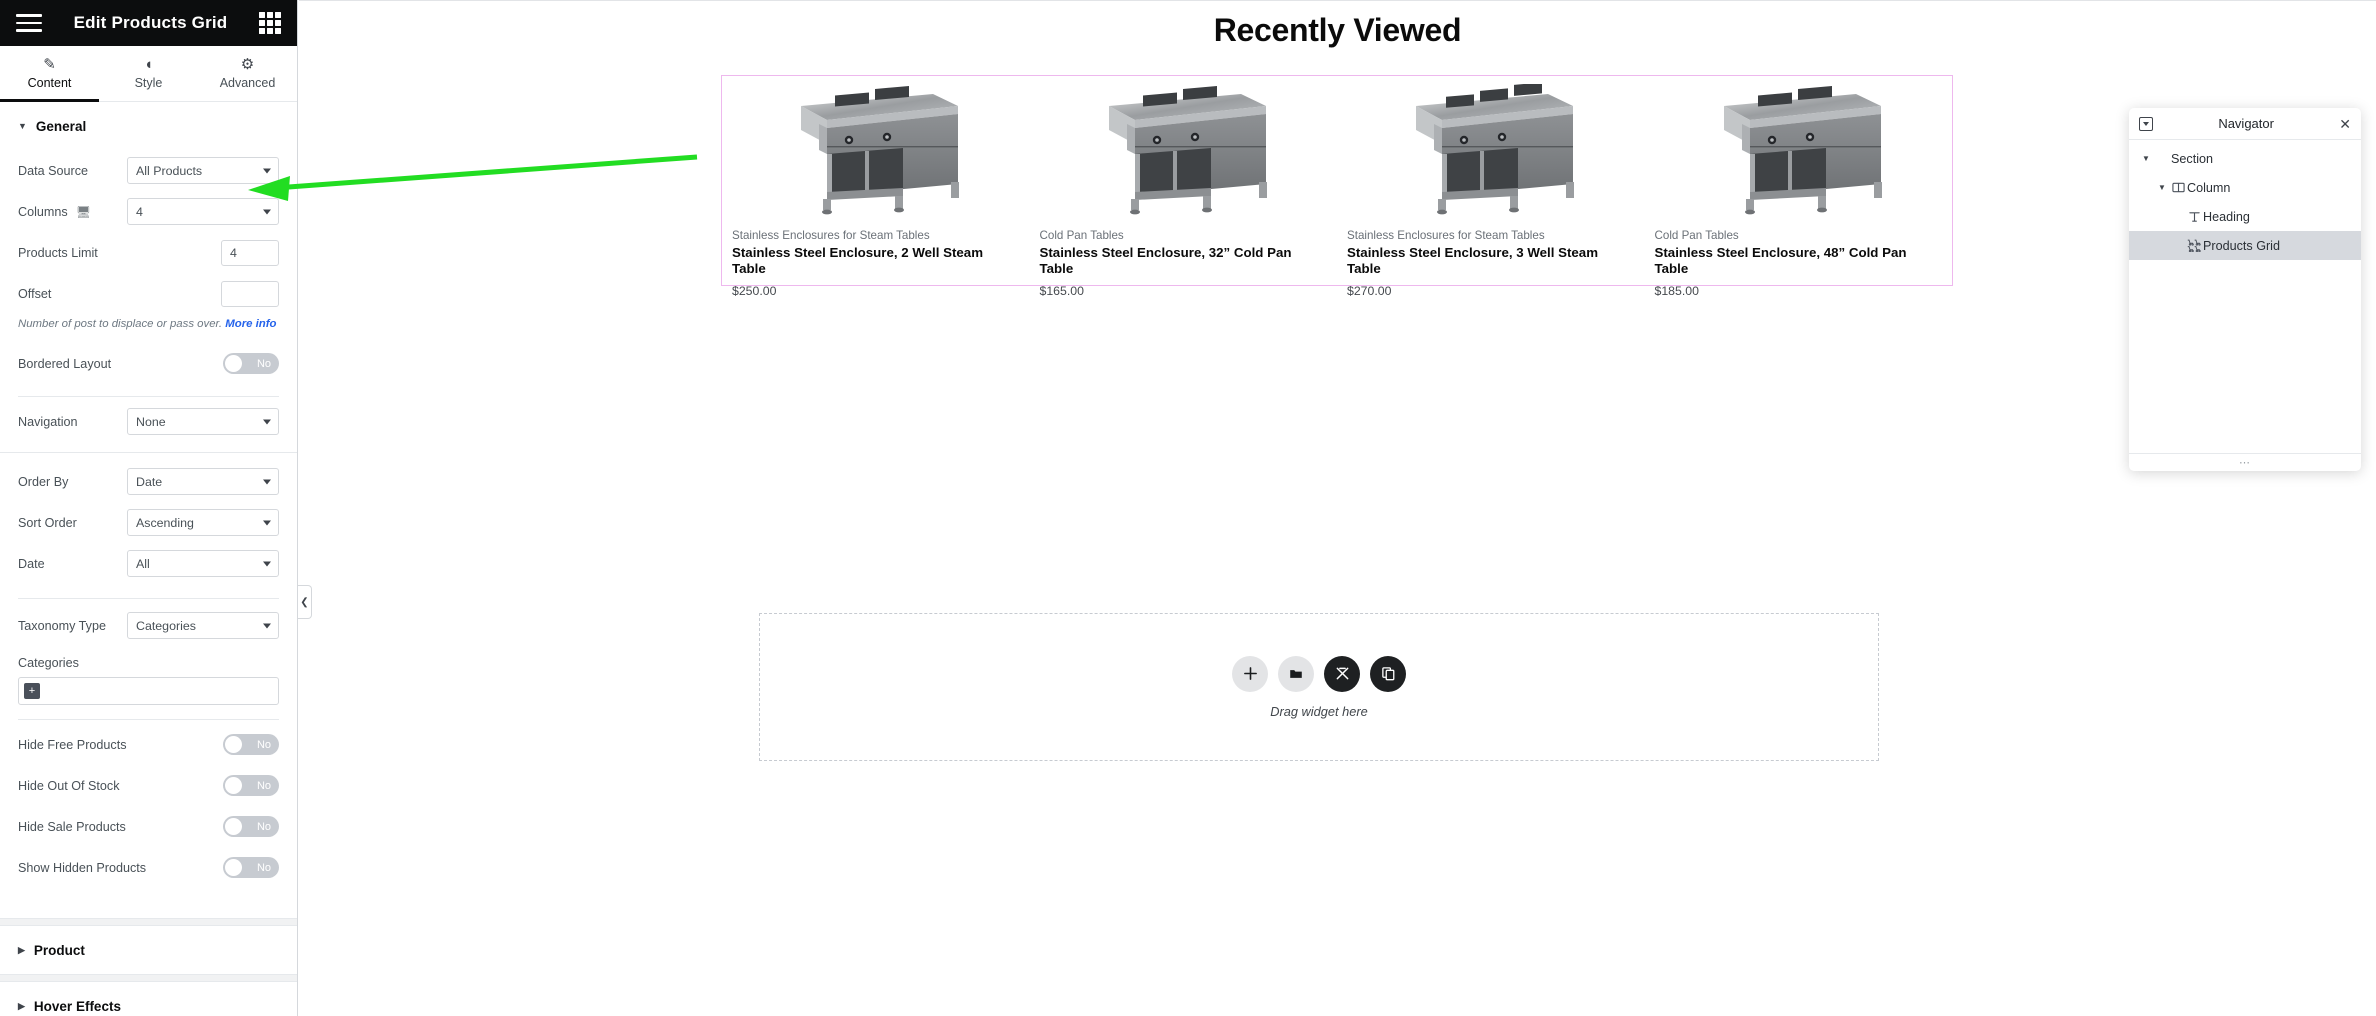  Describe the element at coordinates (2245, 245) in the screenshot. I see `nav-item-products-grid: Products Grid` at that location.